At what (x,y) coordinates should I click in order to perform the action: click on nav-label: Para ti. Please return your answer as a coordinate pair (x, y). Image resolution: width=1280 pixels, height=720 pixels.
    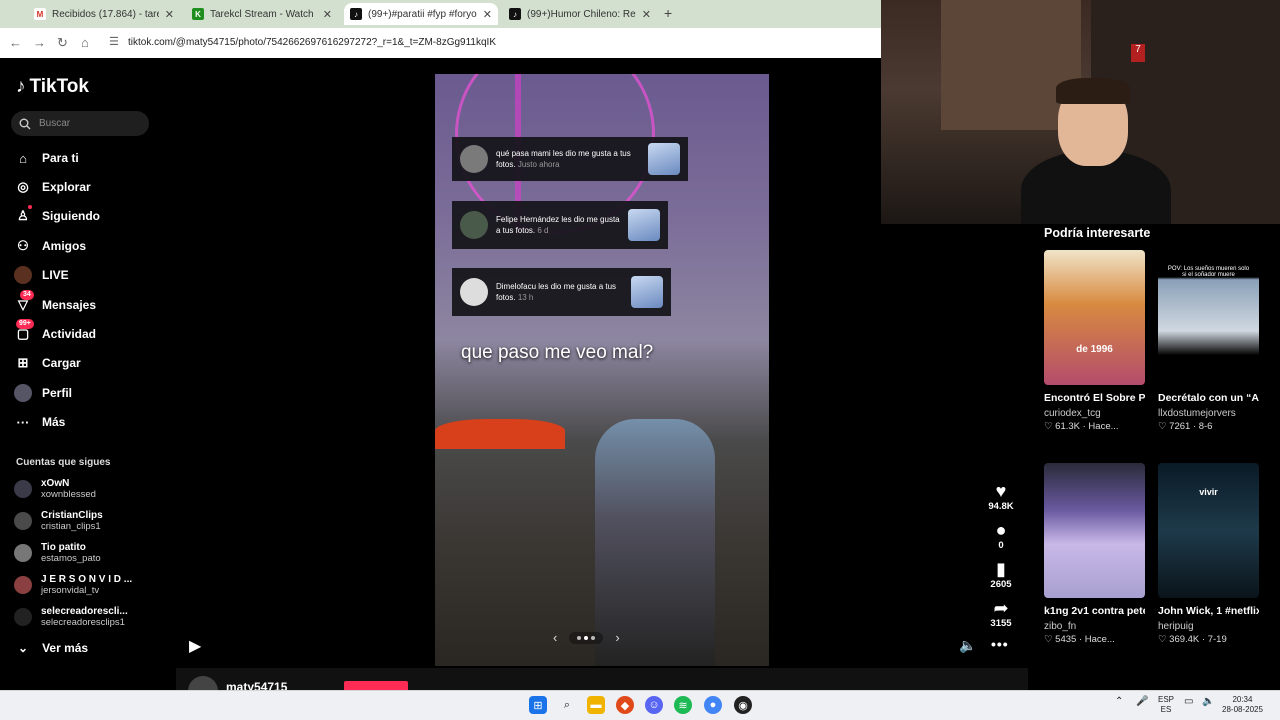
    Looking at the image, I should click on (60, 158).